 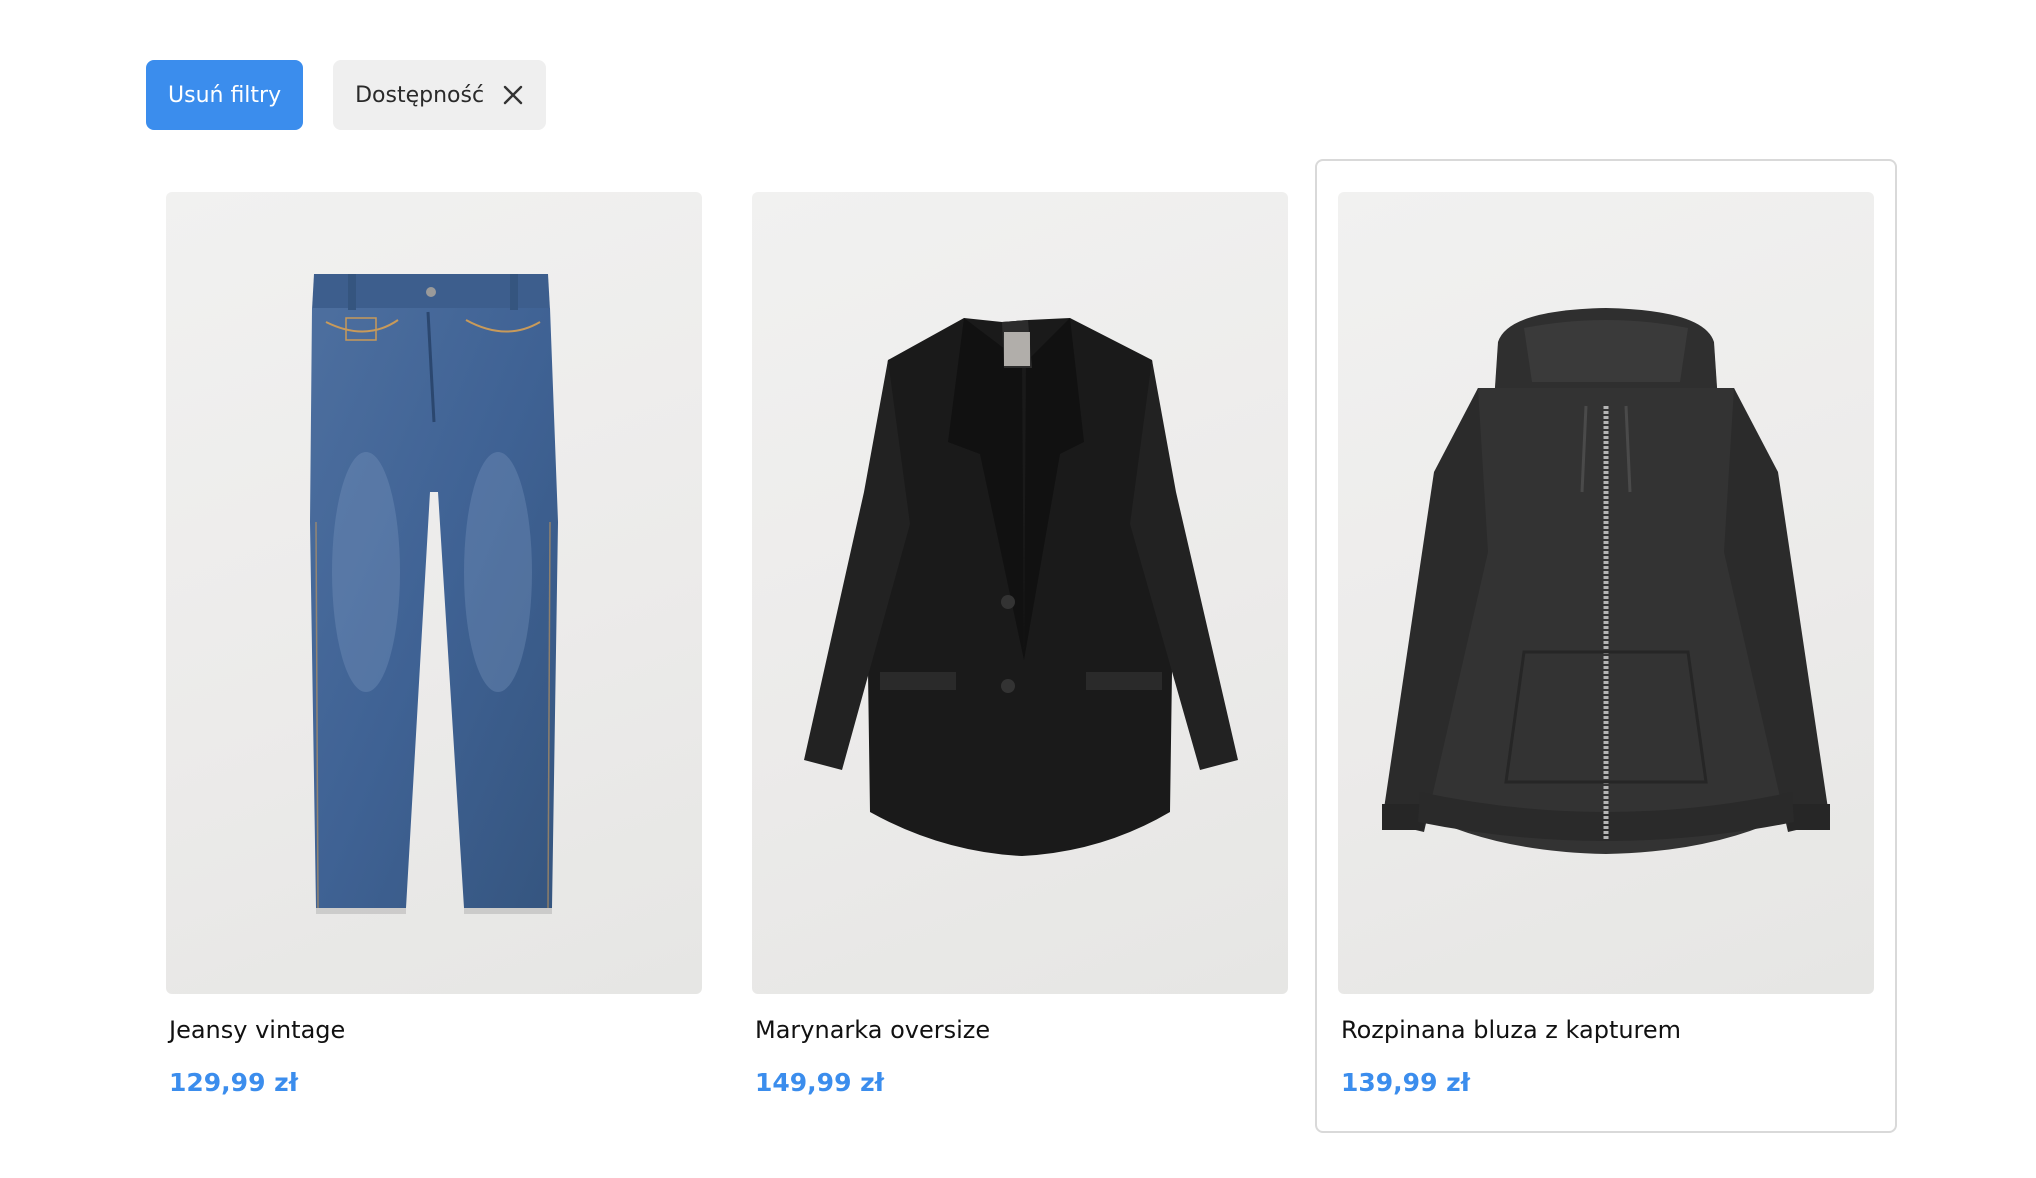 What do you see at coordinates (1406, 1082) in the screenshot?
I see `product-price: 139,99 zł` at bounding box center [1406, 1082].